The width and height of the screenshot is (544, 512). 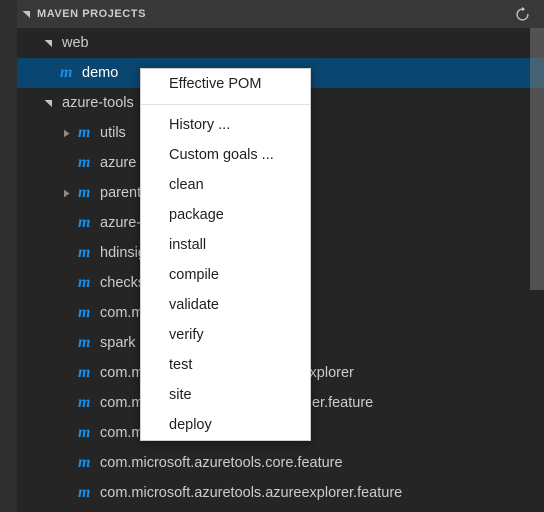 I want to click on menu-item: install, so click(x=225, y=245).